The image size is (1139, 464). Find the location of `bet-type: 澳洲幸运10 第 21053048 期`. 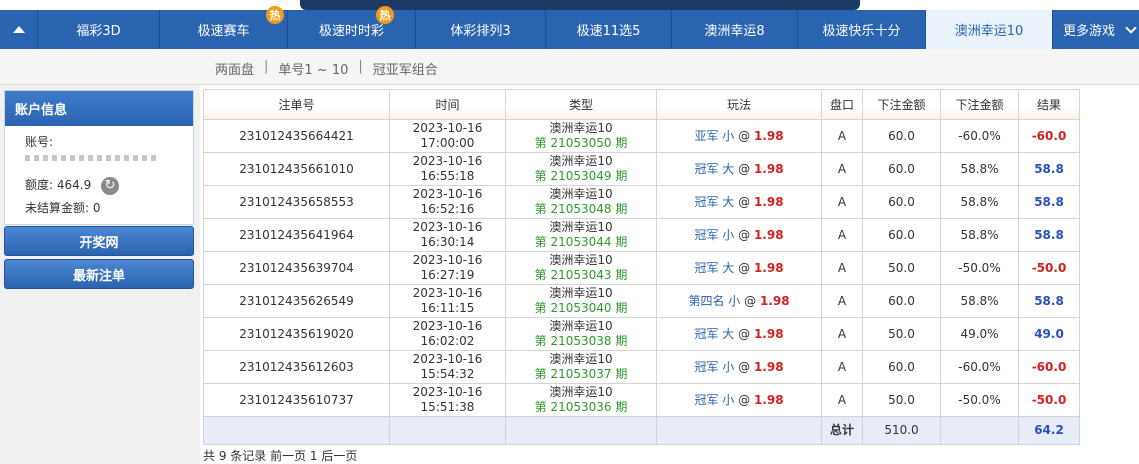

bet-type: 澳洲幸运10 第 21053048 期 is located at coordinates (581, 202).